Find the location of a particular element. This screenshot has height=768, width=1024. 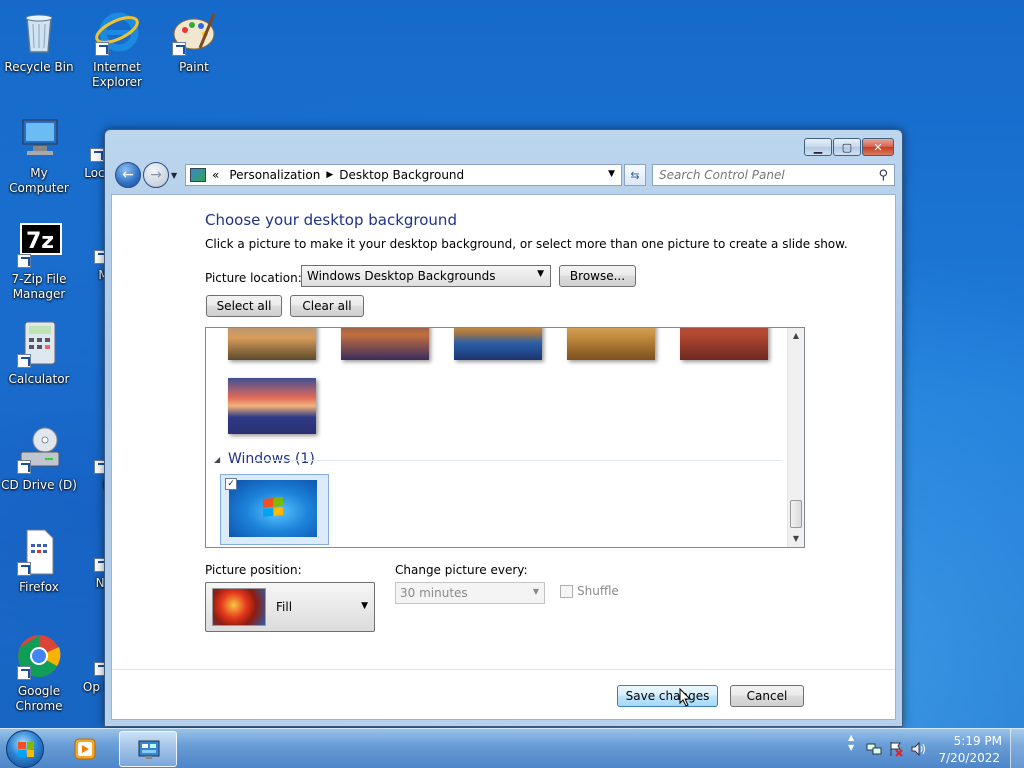

start-button is located at coordinates (25, 749).